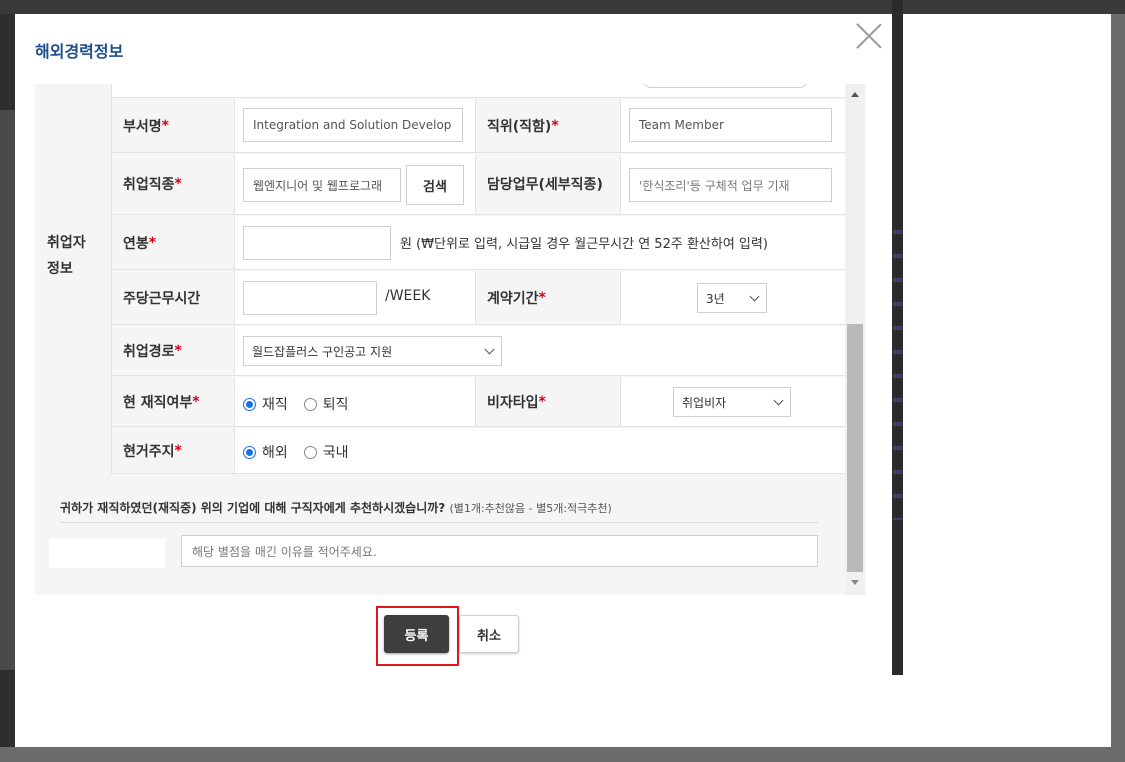 The height and width of the screenshot is (762, 1125). Describe the element at coordinates (317, 243) in the screenshot. I see `salary-input` at that location.